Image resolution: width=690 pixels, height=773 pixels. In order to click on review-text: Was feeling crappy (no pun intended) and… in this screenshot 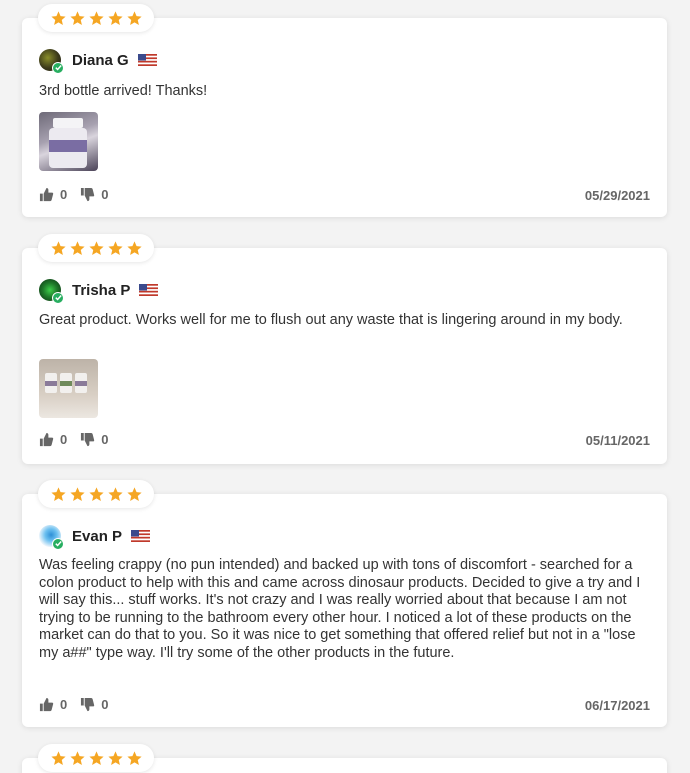, I will do `click(340, 609)`.